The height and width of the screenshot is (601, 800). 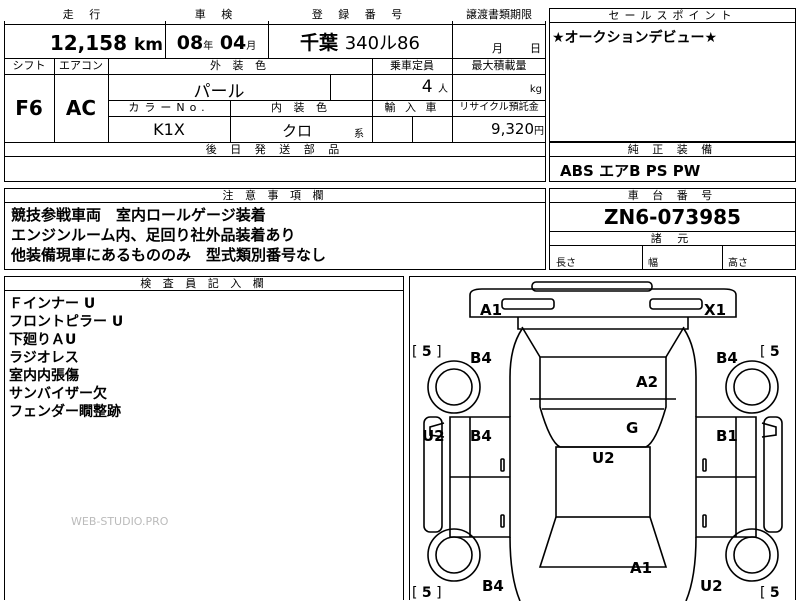 What do you see at coordinates (29, 65) in the screenshot?
I see `shift-header: シフト` at bounding box center [29, 65].